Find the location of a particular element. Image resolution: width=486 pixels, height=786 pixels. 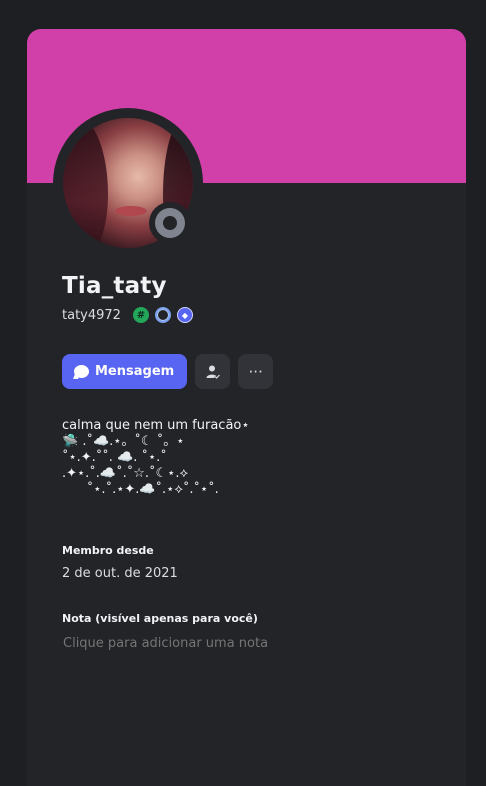

display-name: Tia_taty is located at coordinates (114, 286).